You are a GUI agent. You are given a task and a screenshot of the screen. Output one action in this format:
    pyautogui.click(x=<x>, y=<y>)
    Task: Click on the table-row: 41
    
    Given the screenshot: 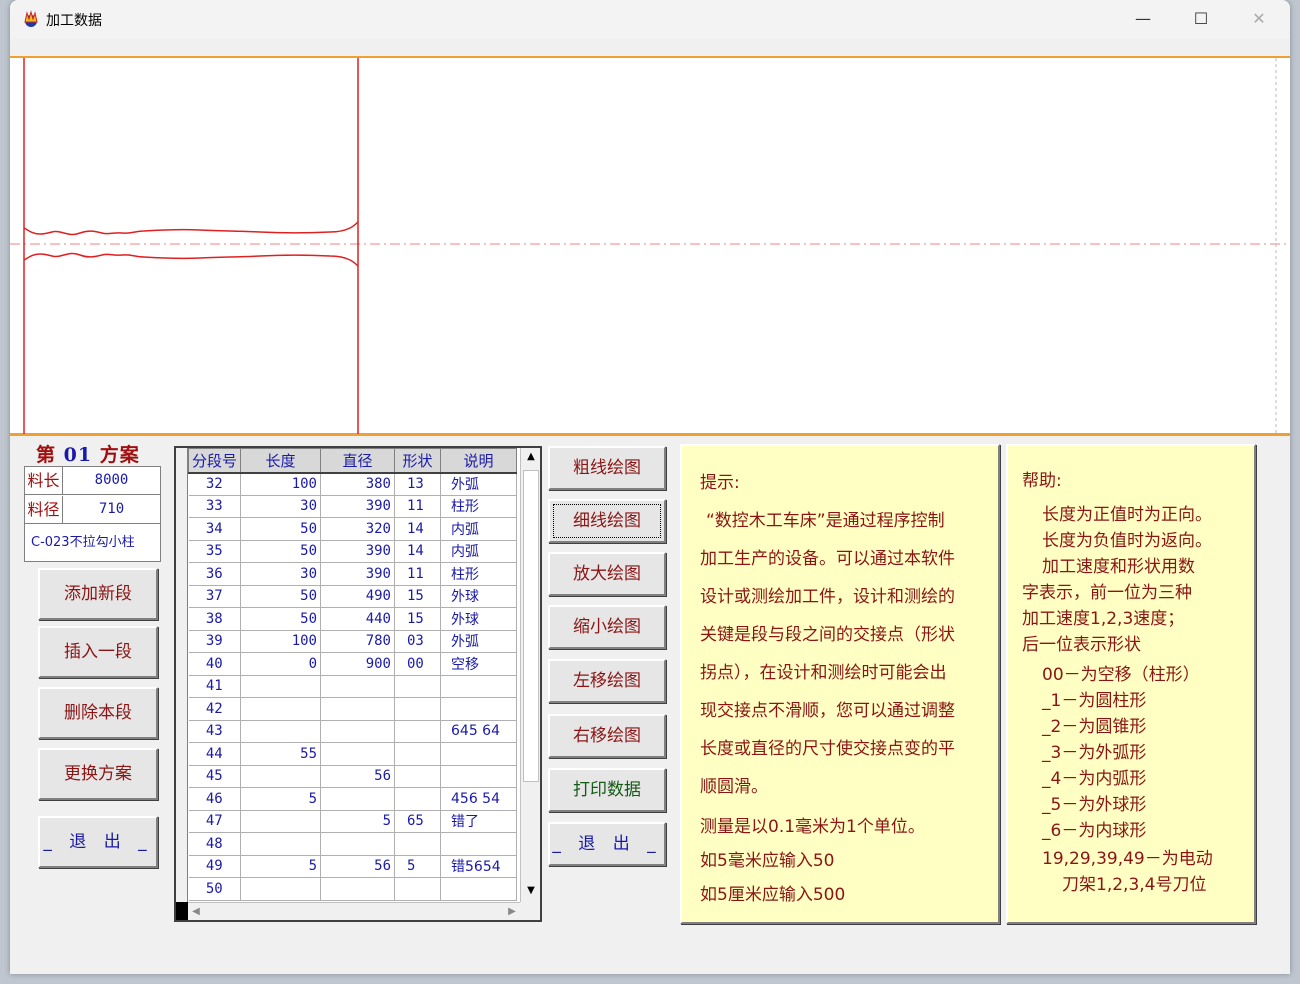 What is the action you would take?
    pyautogui.click(x=352, y=686)
    